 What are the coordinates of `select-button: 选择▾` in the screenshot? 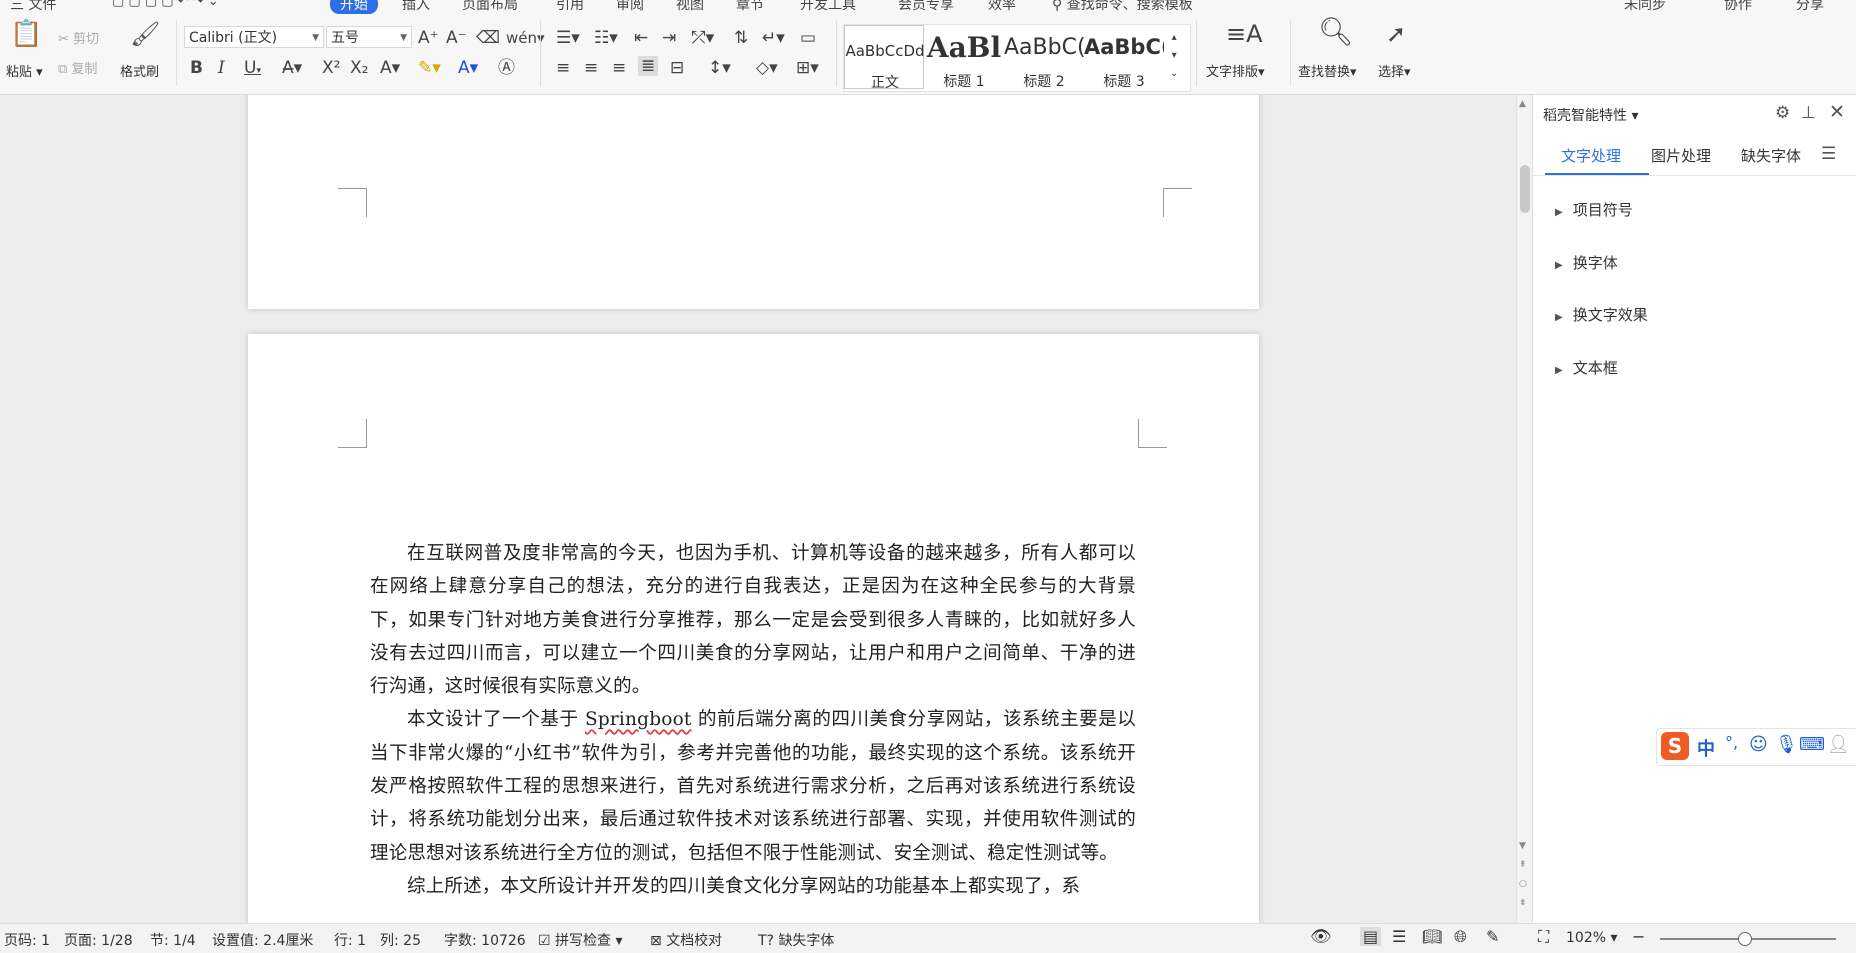 It's located at (1394, 70).